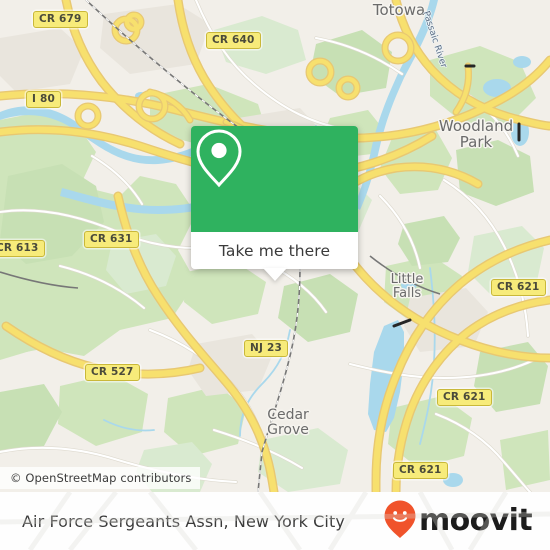 The image size is (550, 550). Describe the element at coordinates (475, 520) in the screenshot. I see `moovit-wordmark: moovit` at that location.